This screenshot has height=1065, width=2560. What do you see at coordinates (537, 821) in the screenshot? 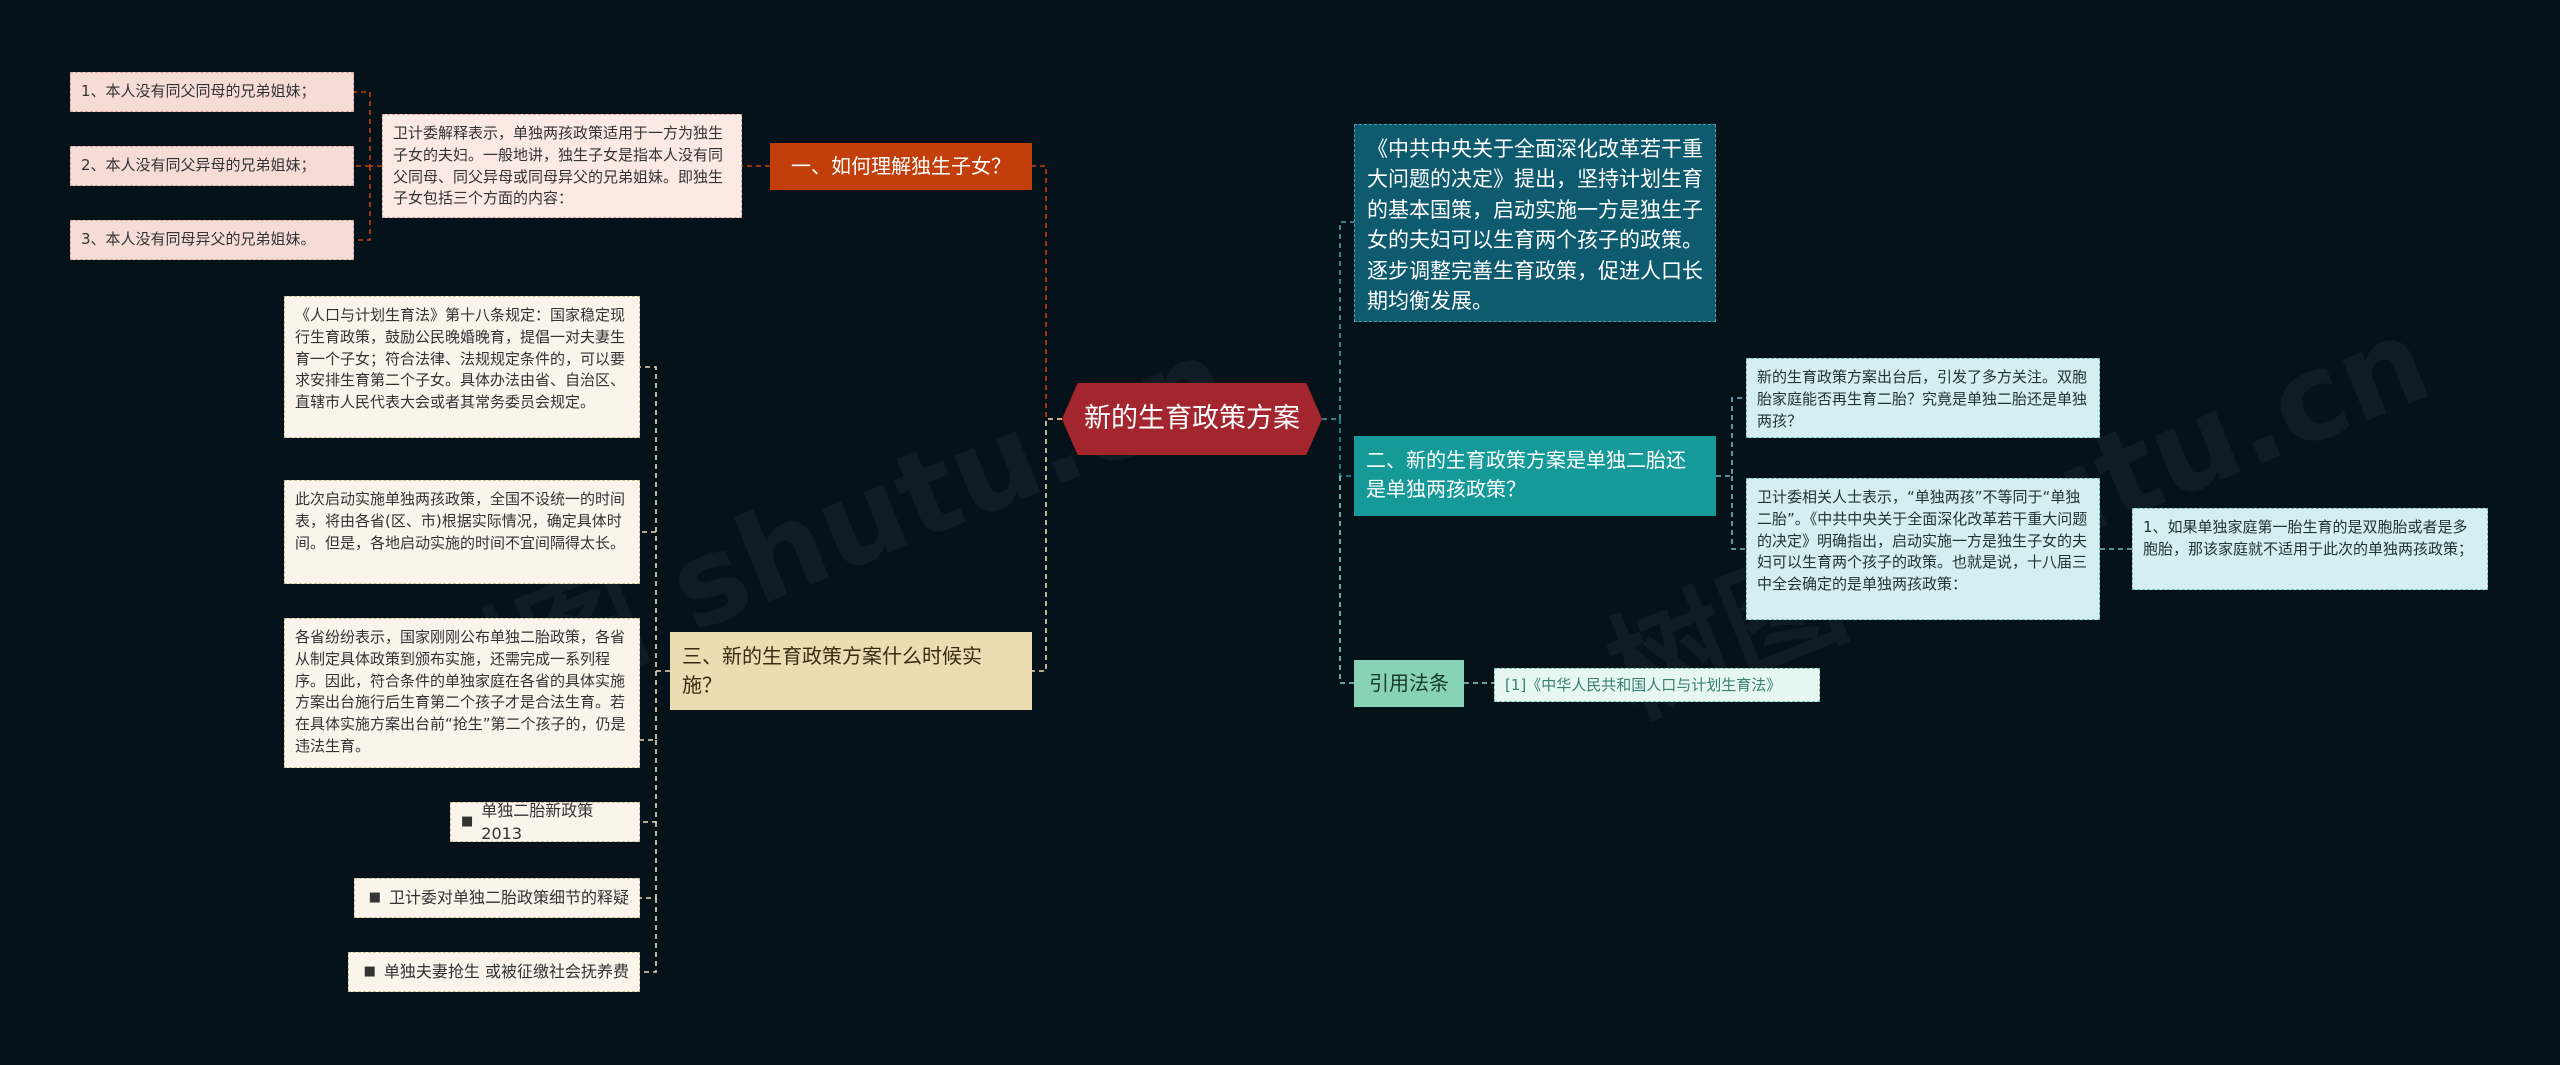
I see `tag-label: 单独二胎新政策2013` at bounding box center [537, 821].